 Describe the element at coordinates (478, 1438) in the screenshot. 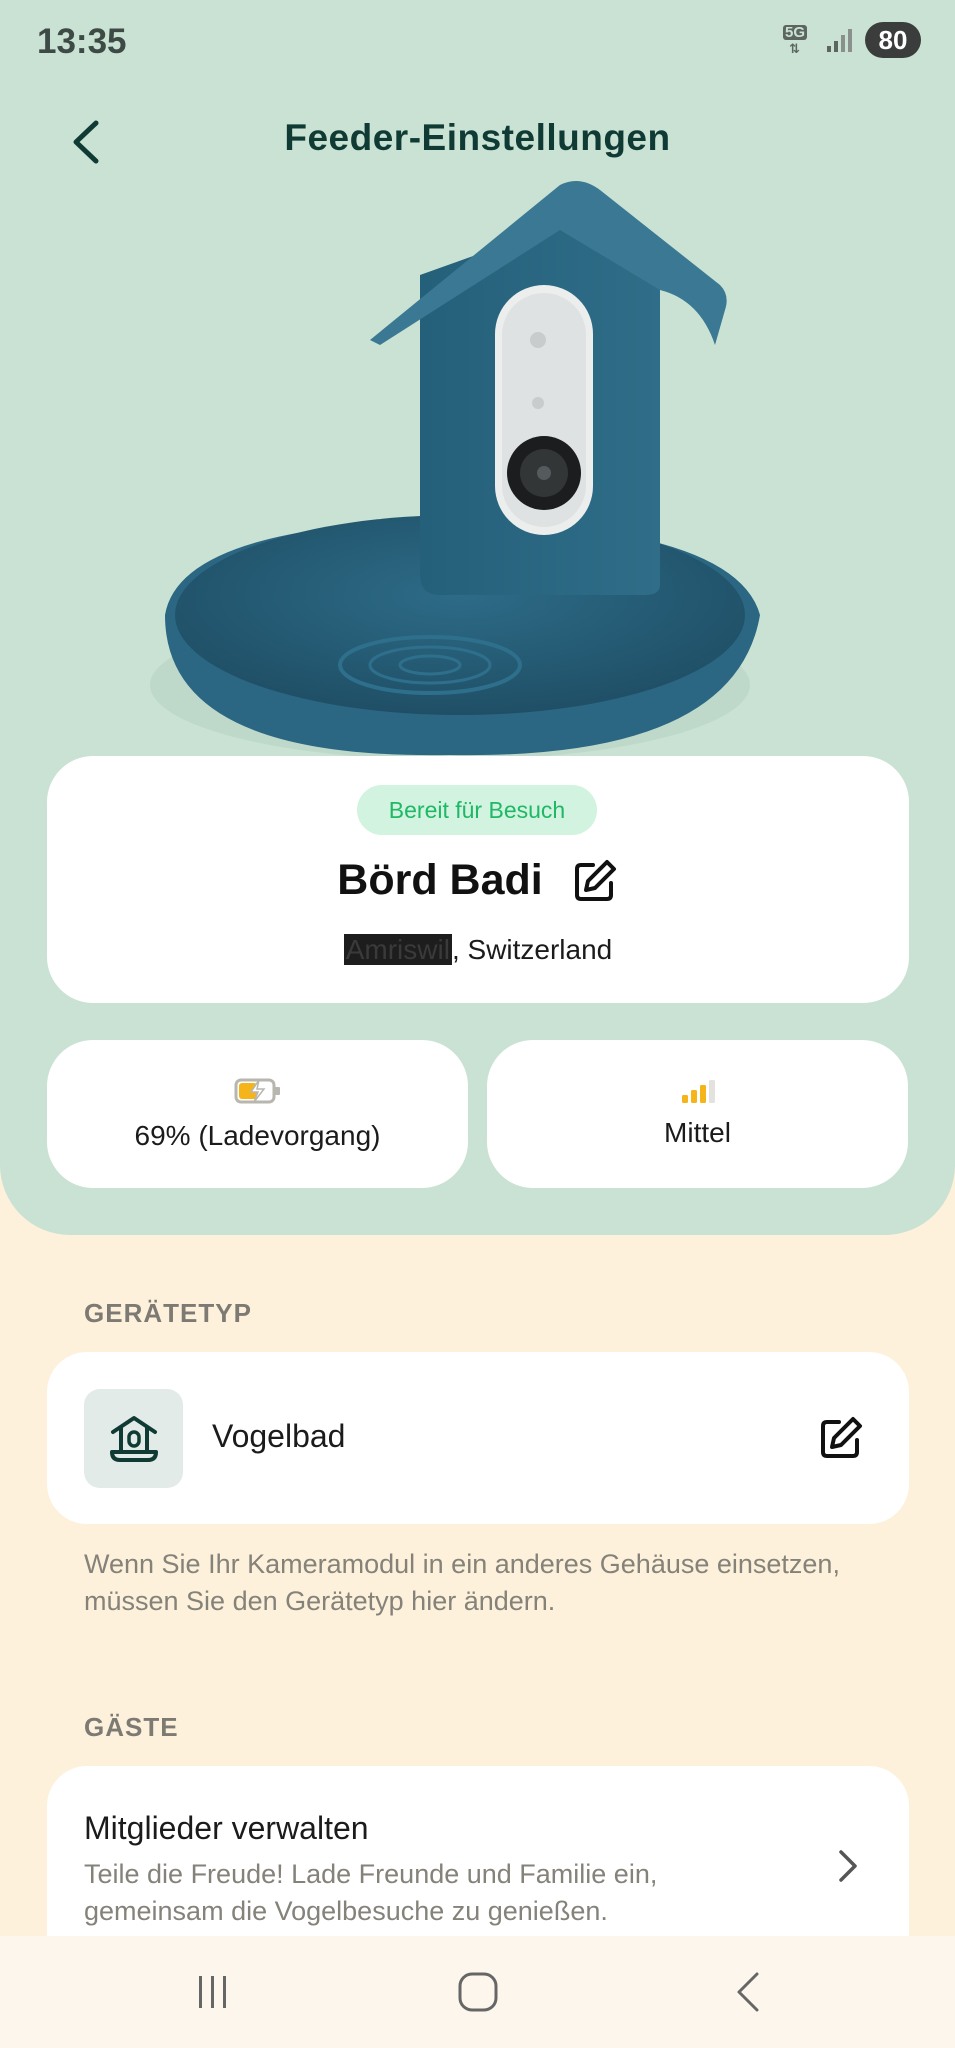

I see `device-type-card: Vogelbad` at that location.